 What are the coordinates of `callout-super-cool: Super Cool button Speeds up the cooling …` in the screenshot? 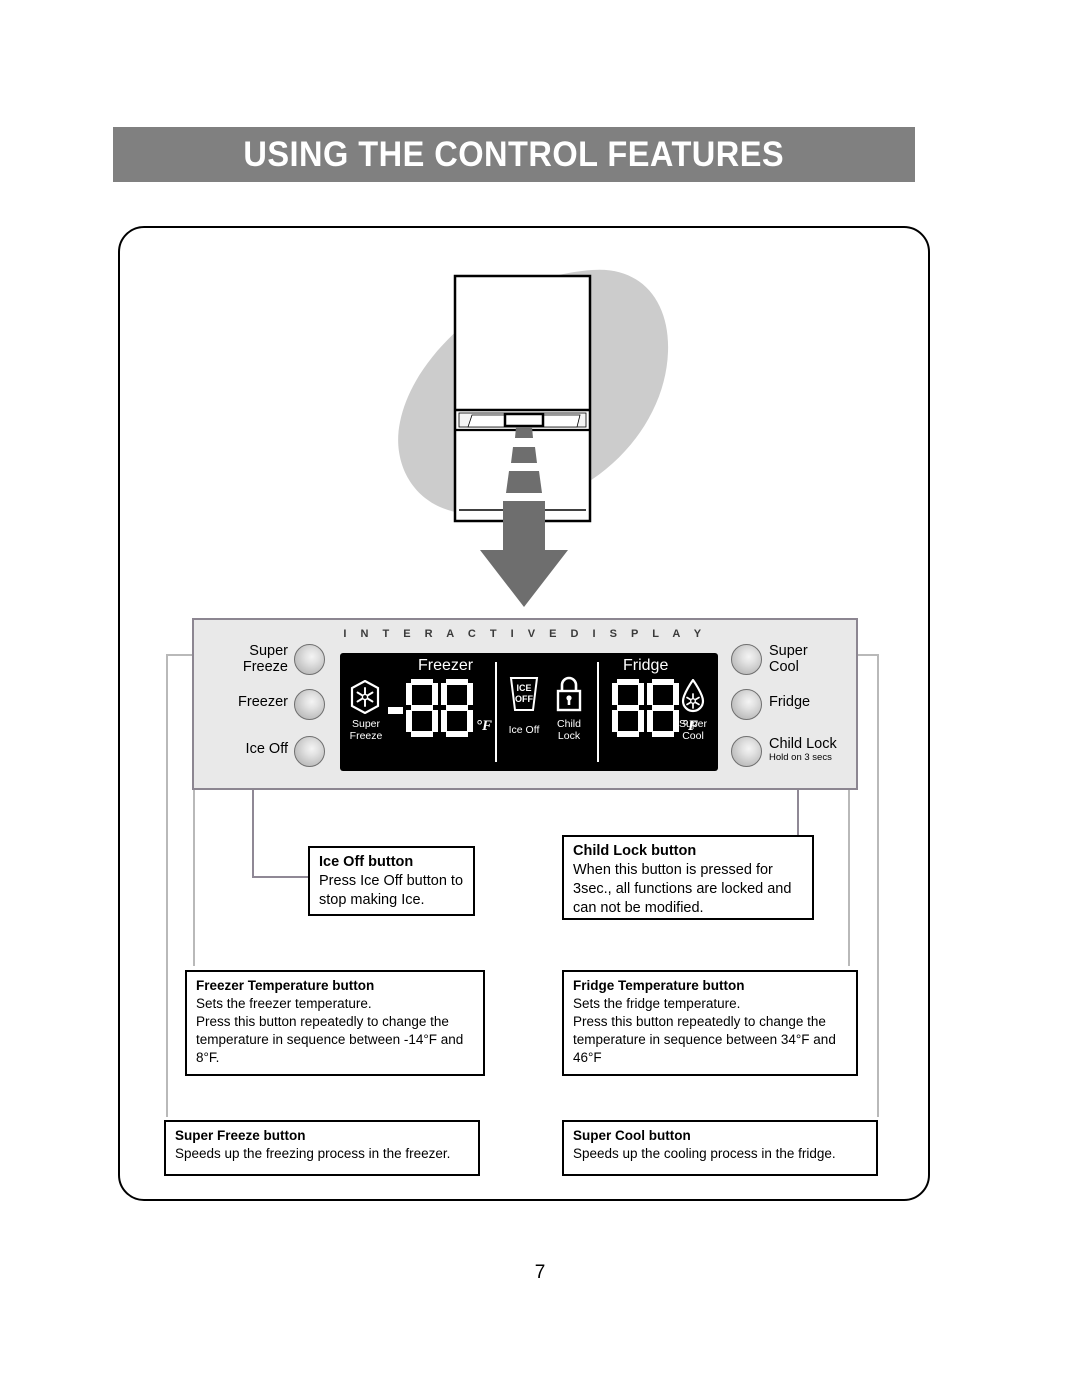 It's located at (720, 1148).